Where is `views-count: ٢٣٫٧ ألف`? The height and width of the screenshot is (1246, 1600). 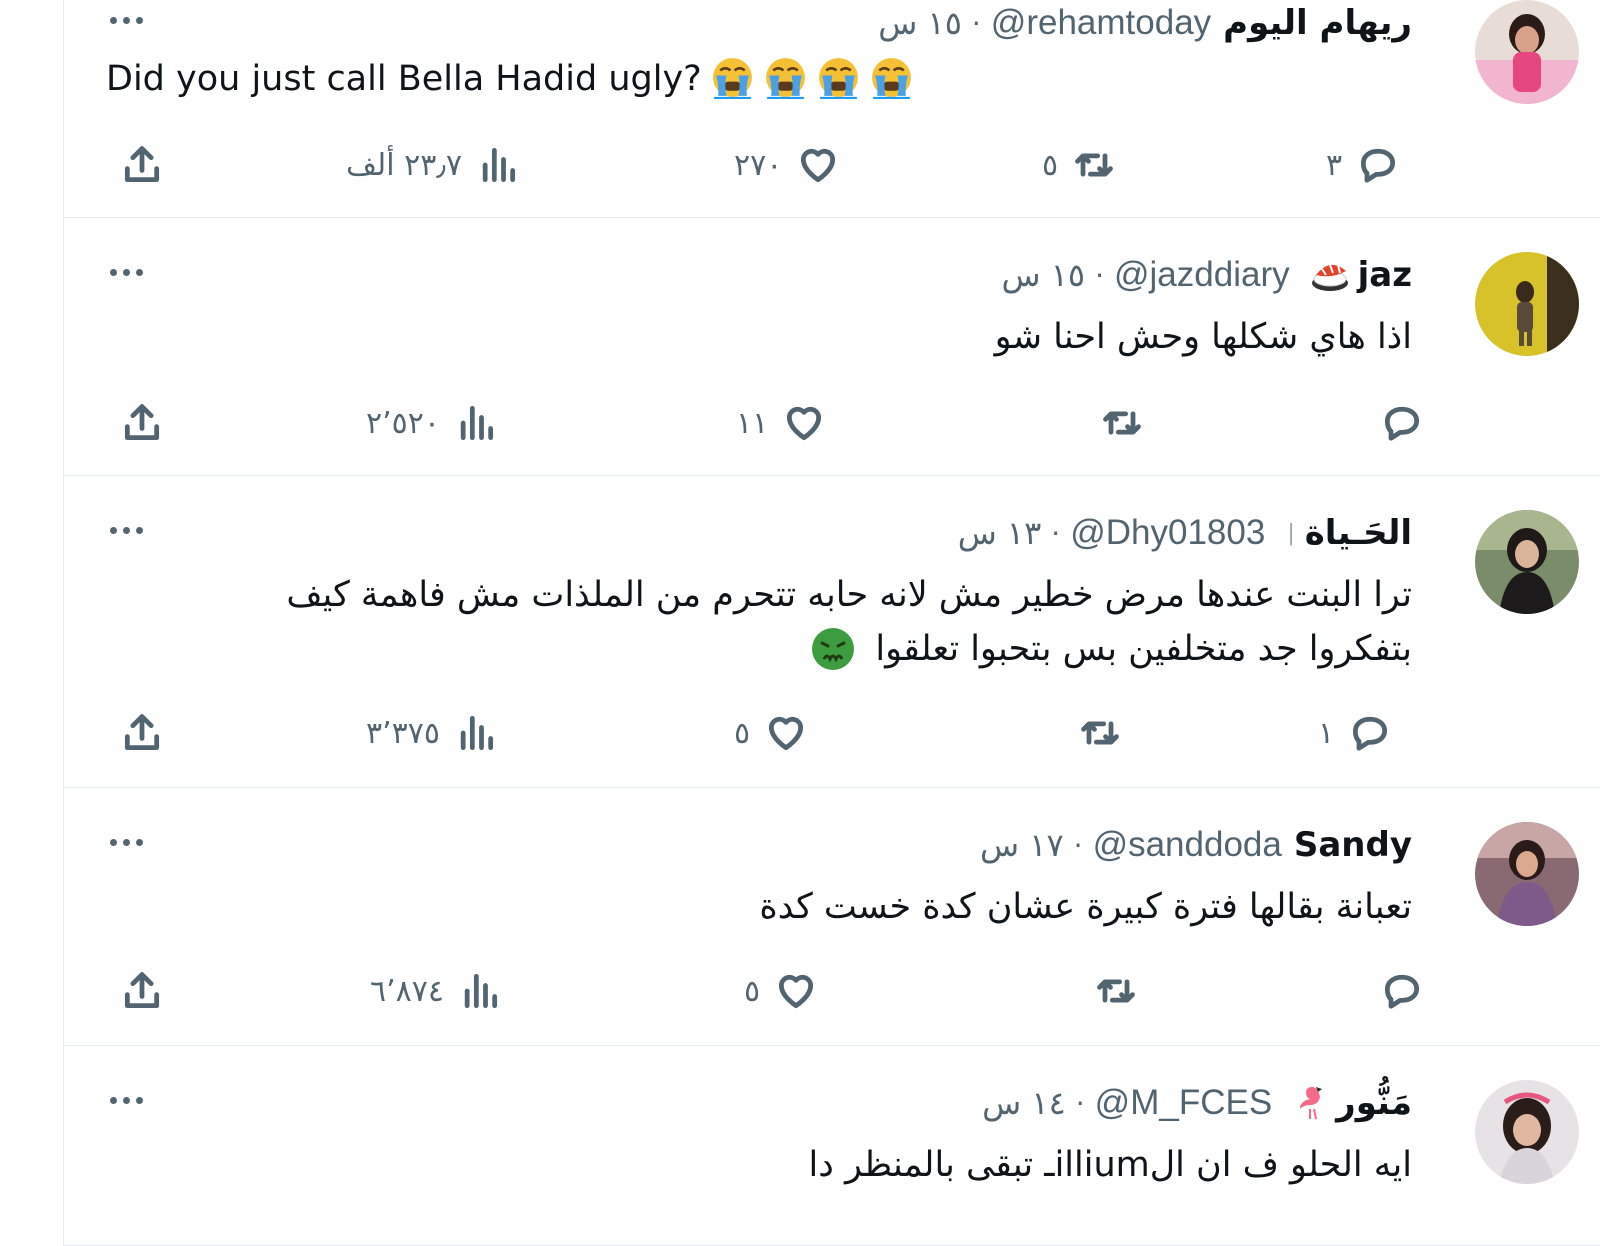 views-count: ٢٣٫٧ ألف is located at coordinates (404, 165).